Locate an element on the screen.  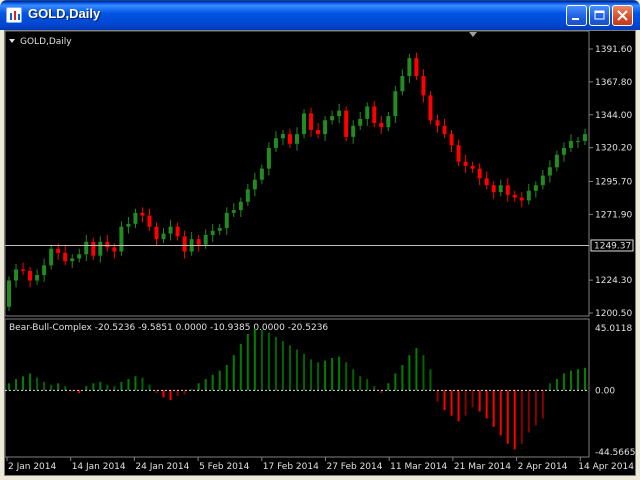
chart-shift-marker-icon is located at coordinates (473, 34).